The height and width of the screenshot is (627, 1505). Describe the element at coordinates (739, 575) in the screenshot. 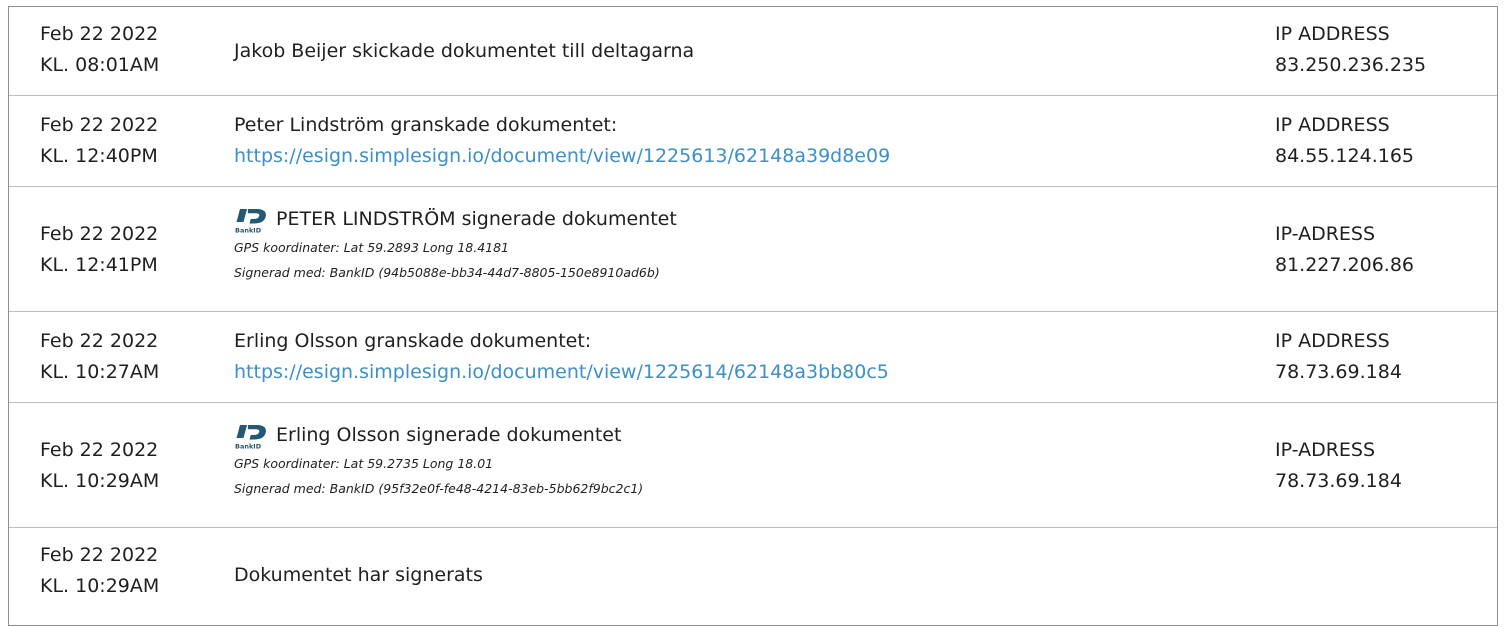

I see `event-description: Dokumentet har signerats` at that location.